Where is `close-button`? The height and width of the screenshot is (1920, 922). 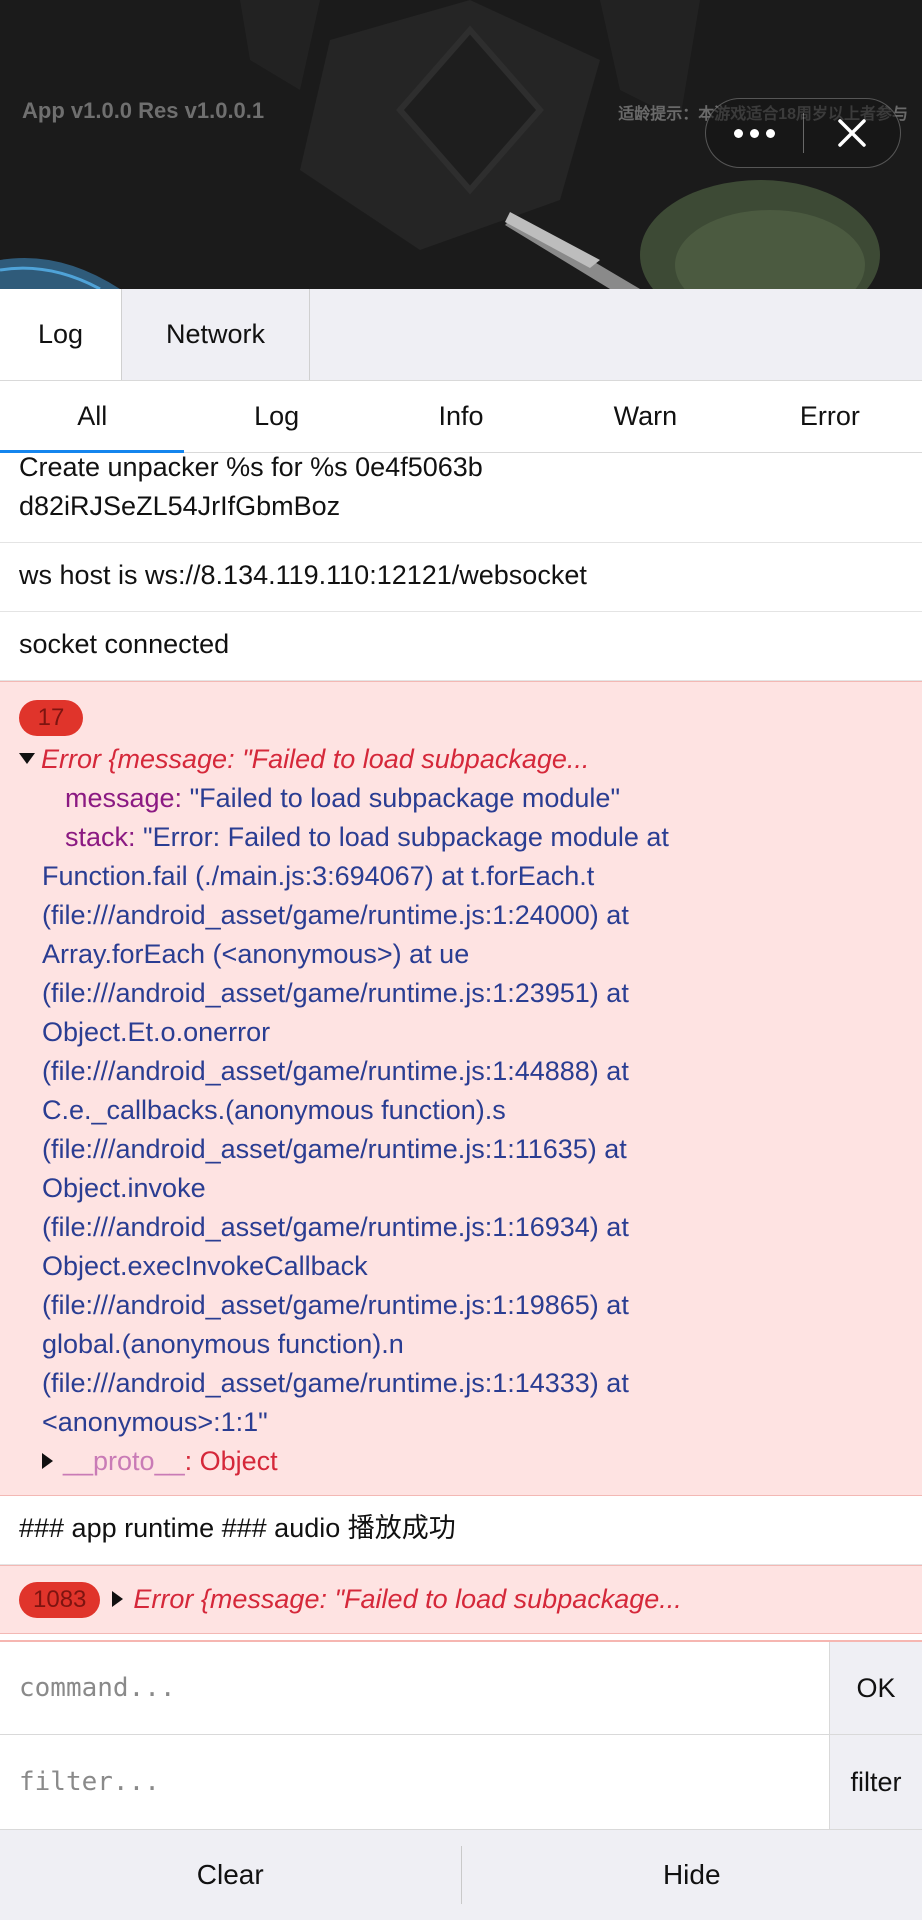 close-button is located at coordinates (851, 133).